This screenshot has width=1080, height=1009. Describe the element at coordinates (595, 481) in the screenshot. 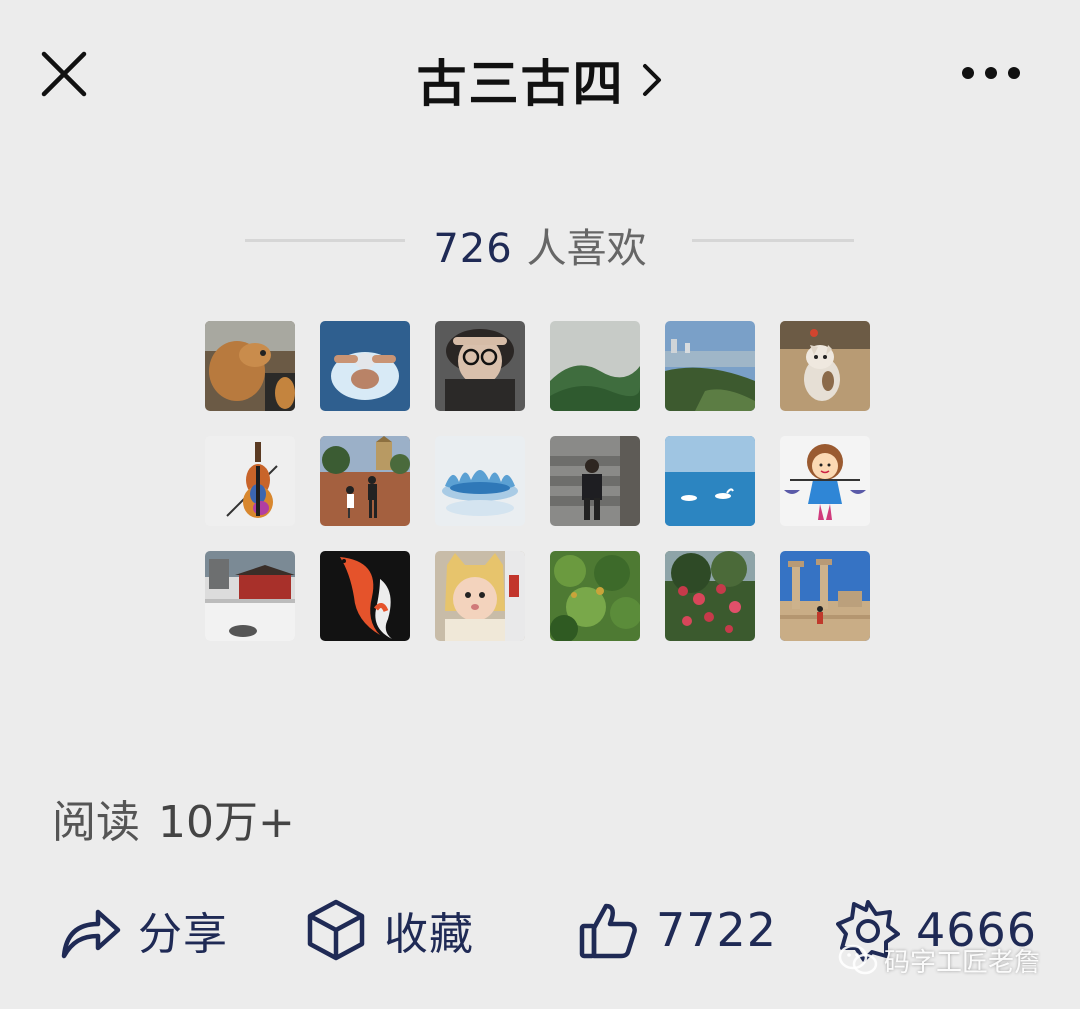

I see `avatar-man-on-stairs` at that location.